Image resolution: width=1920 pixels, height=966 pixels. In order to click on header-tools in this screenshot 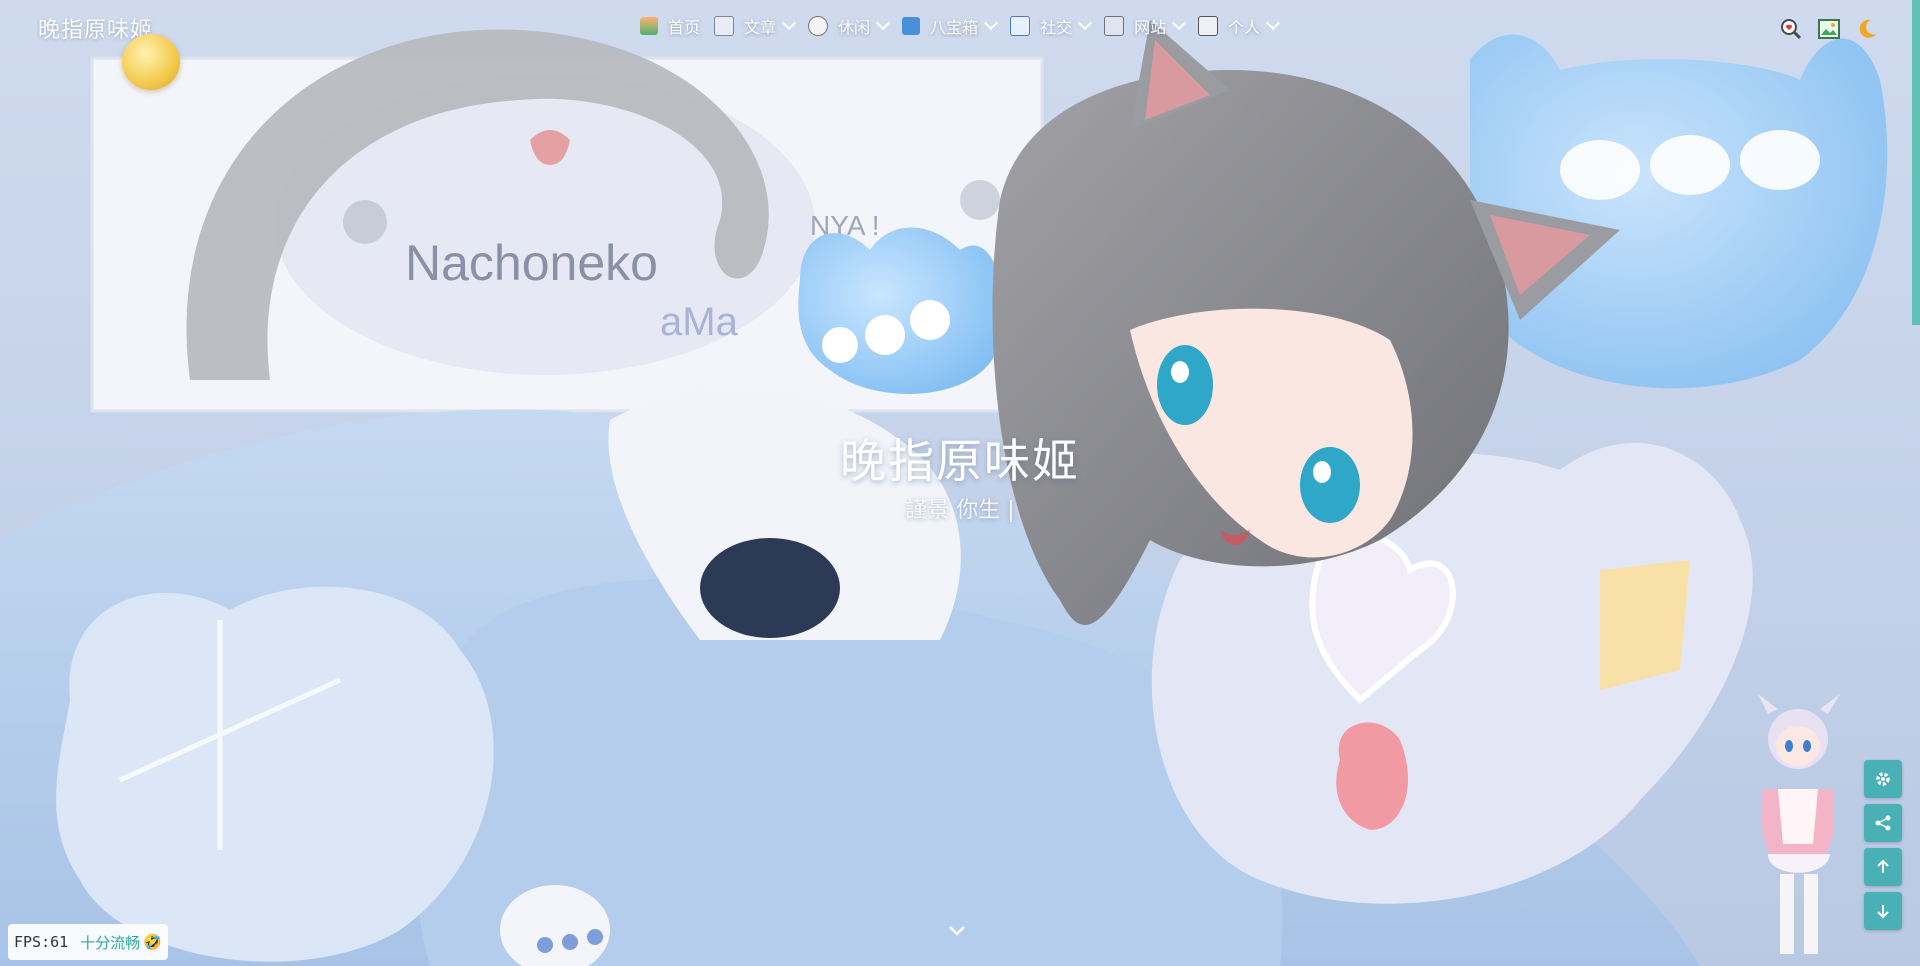, I will do `click(1829, 29)`.